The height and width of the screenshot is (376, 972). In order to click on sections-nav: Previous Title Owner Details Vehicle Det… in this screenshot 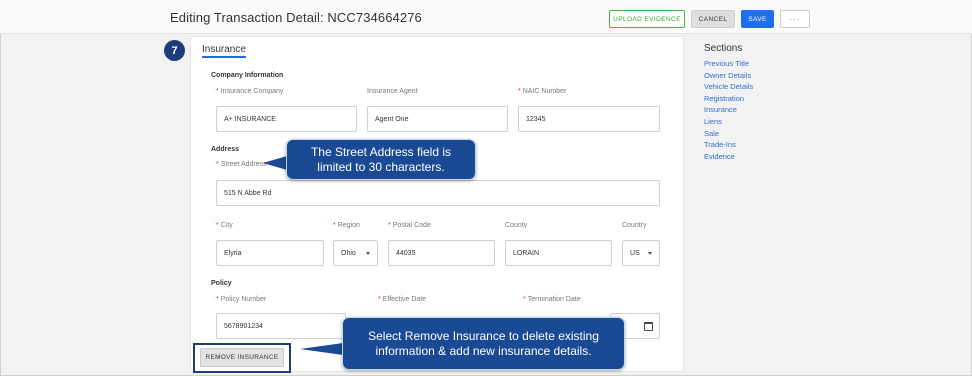, I will do `click(749, 110)`.